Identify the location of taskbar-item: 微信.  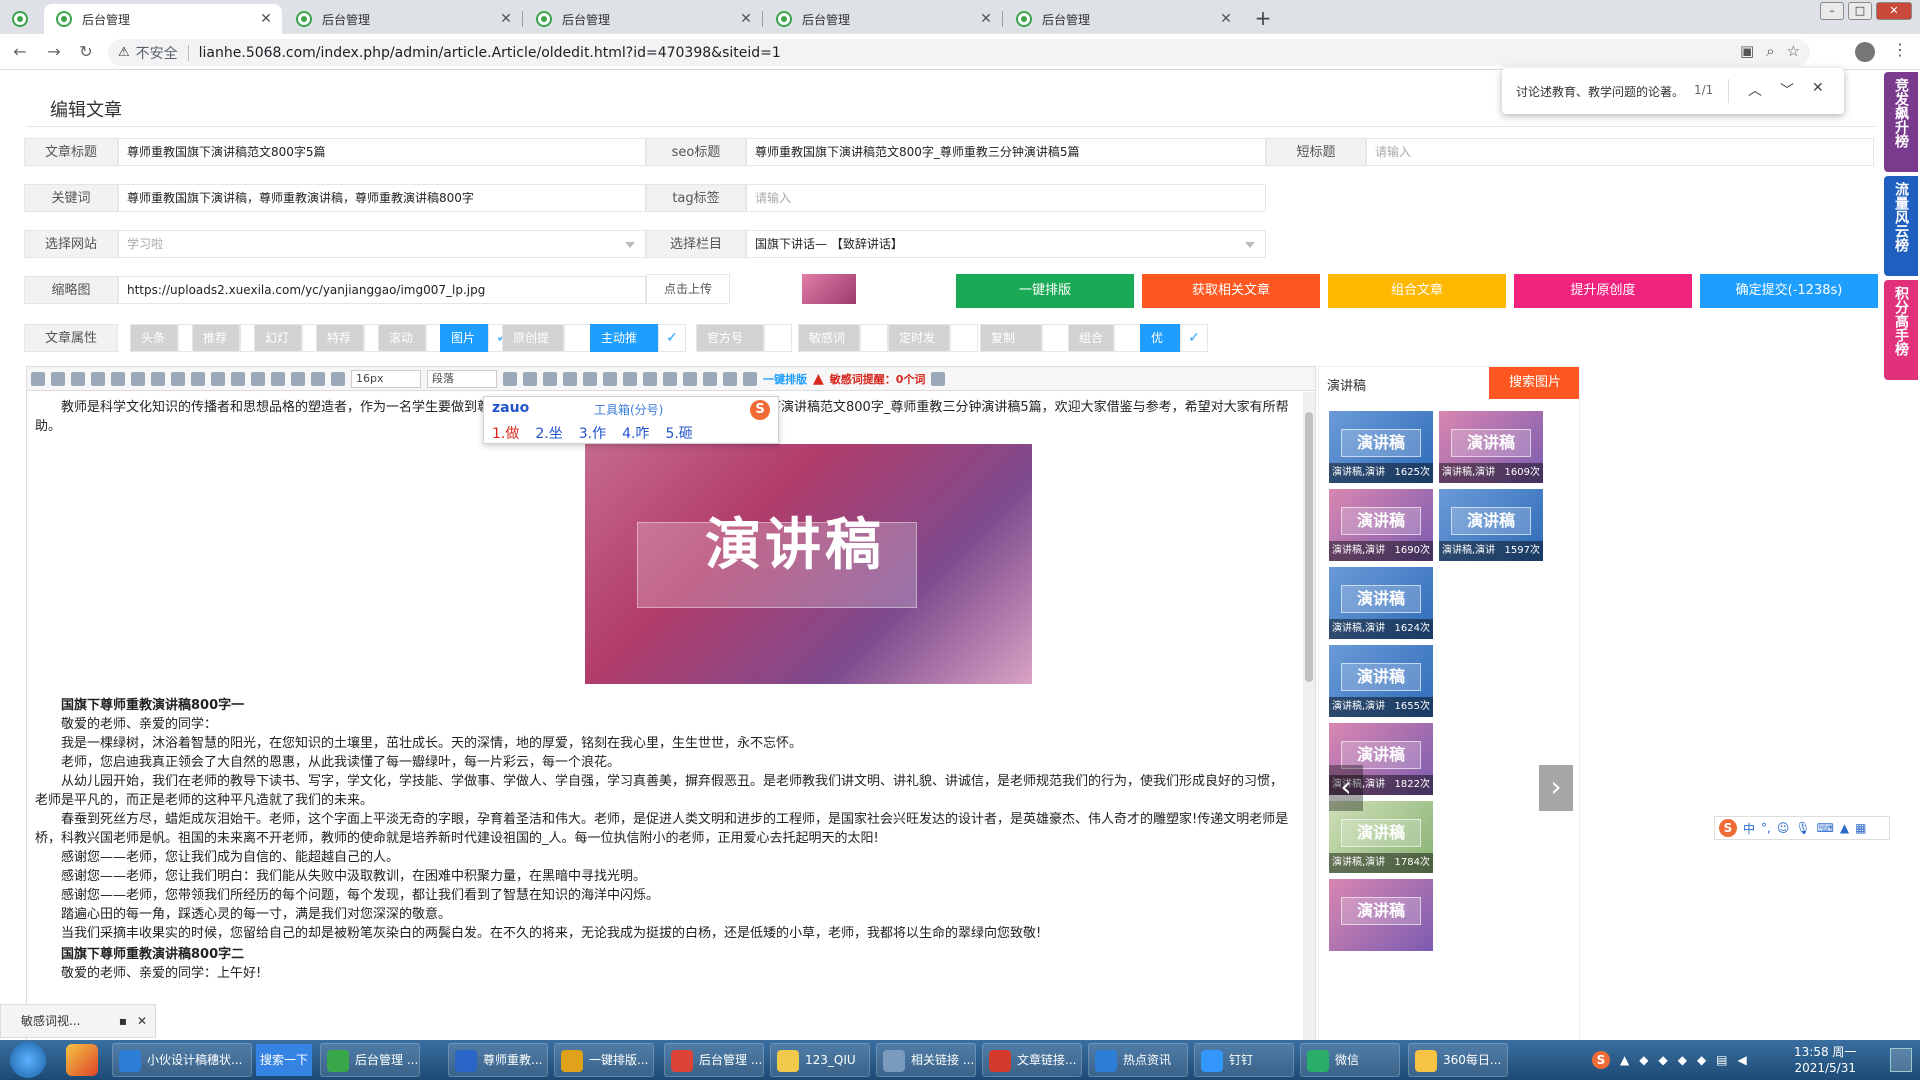
(1350, 1060).